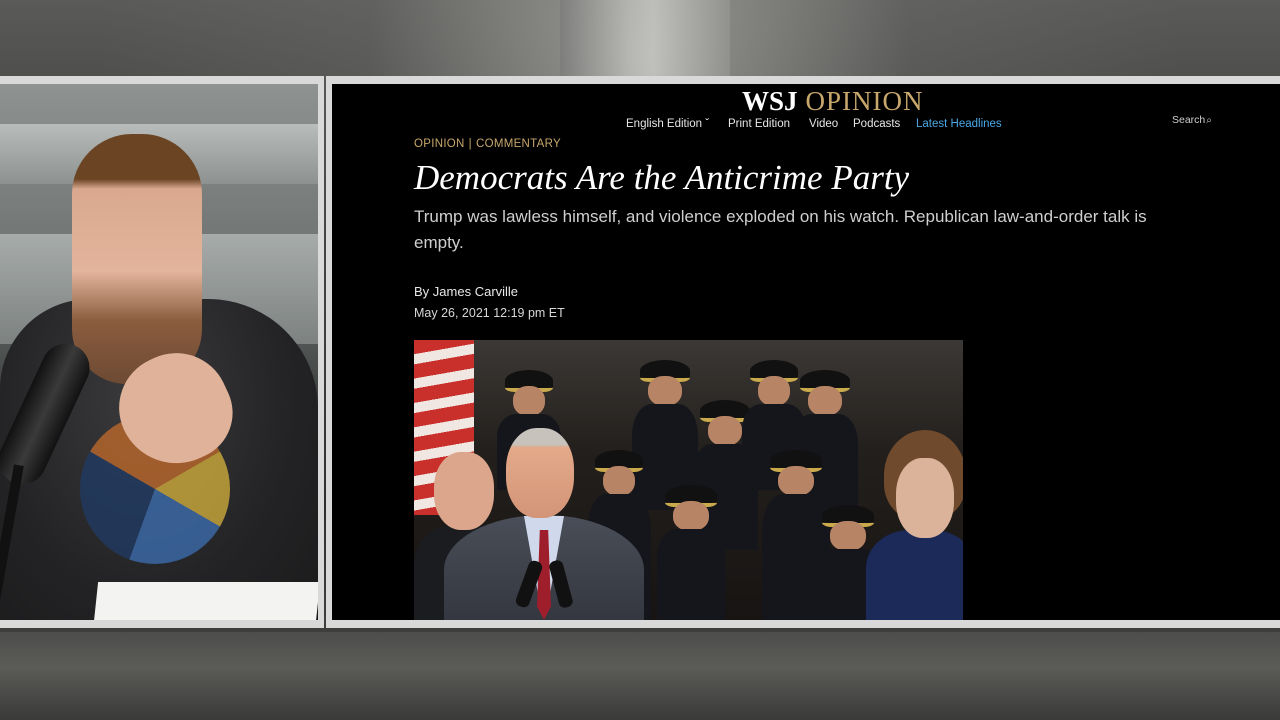 Image resolution: width=1280 pixels, height=720 pixels. What do you see at coordinates (645, 40) in the screenshot?
I see `background-column` at bounding box center [645, 40].